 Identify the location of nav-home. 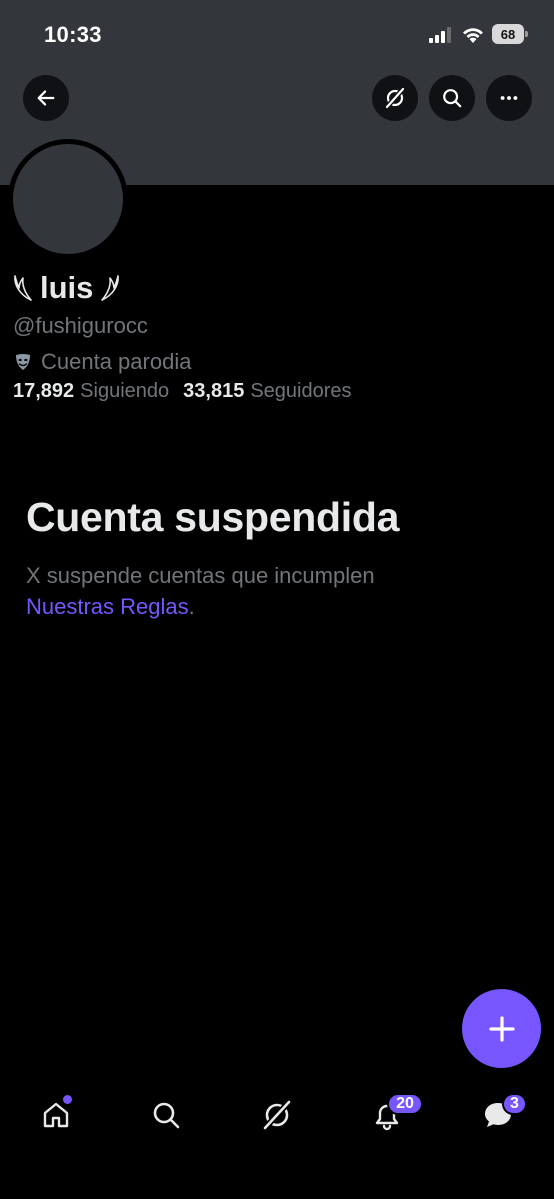
(56, 1115).